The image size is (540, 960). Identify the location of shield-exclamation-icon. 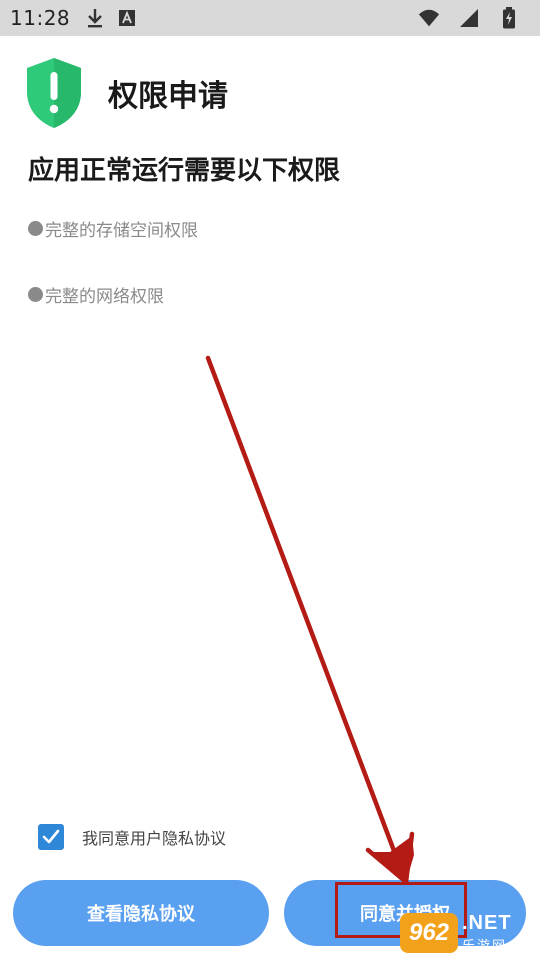
(54, 93).